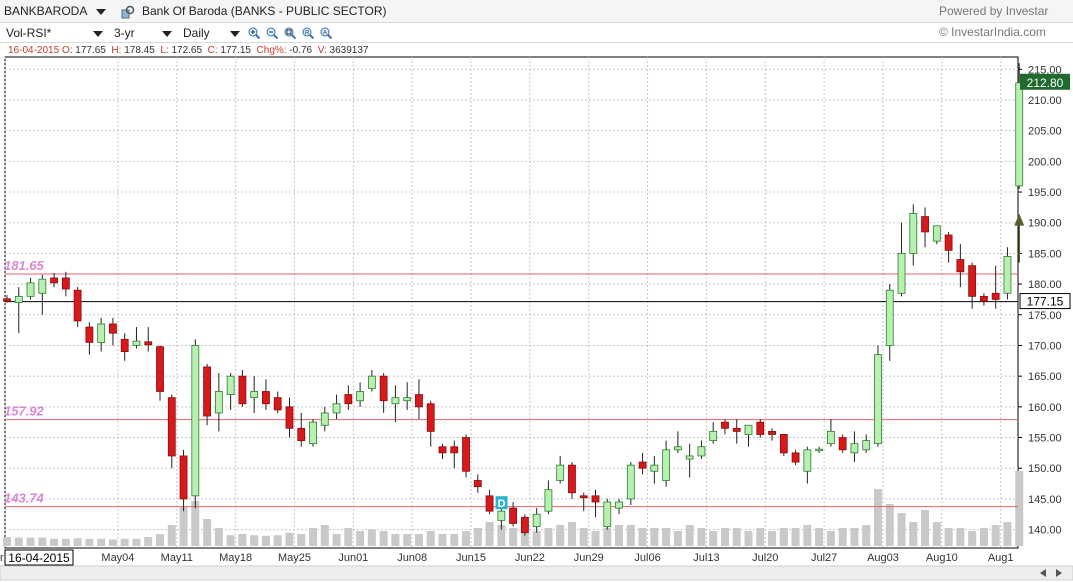  I want to click on crosshair-price-label: 177.15, so click(1045, 302).